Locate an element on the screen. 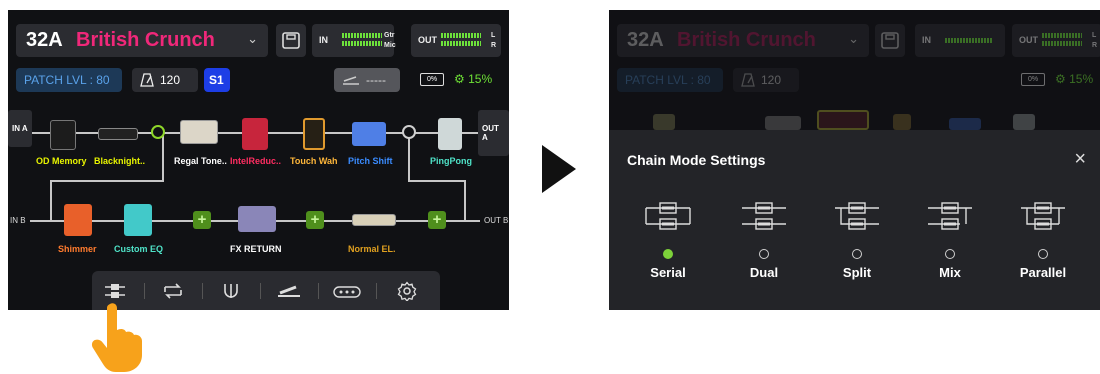  output-meter: OUT L R is located at coordinates (456, 40).